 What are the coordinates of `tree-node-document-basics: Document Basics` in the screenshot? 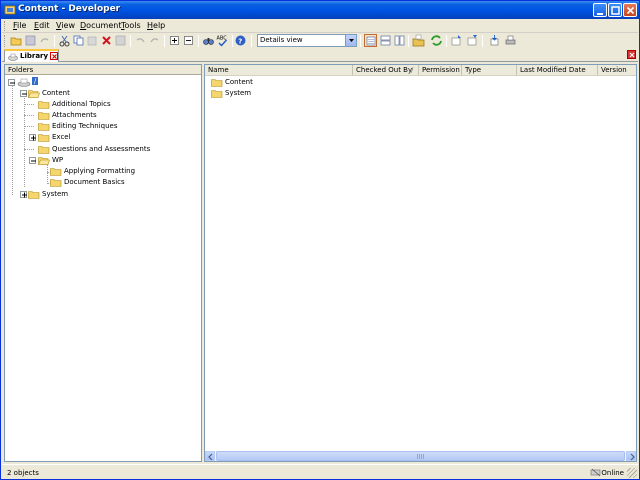 It's located at (110, 182).